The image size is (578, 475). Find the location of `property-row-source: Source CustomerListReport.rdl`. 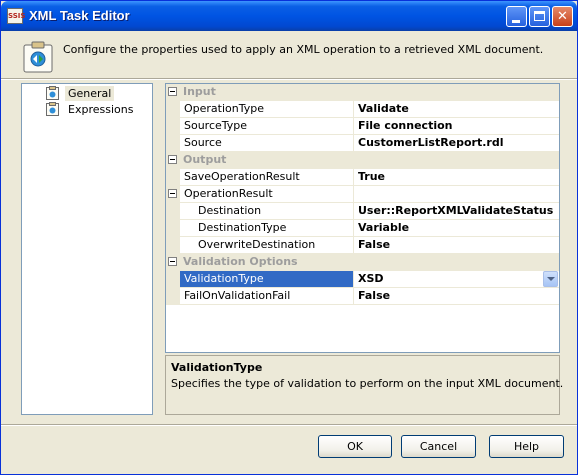

property-row-source: Source CustomerListReport.rdl is located at coordinates (362, 143).